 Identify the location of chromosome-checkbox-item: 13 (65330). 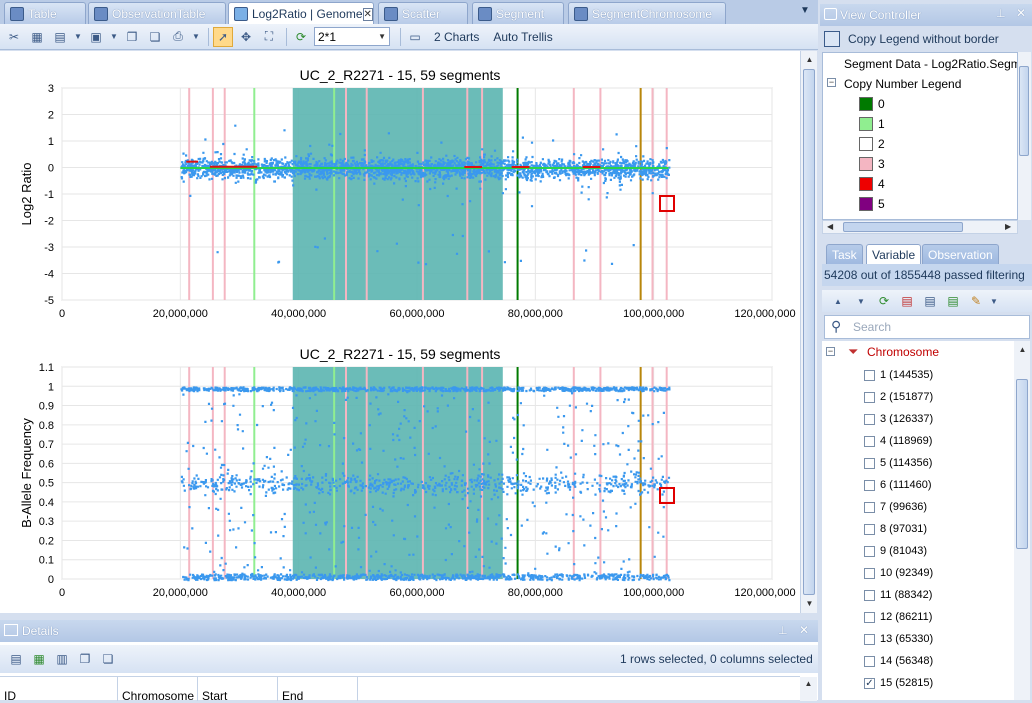
(898, 639).